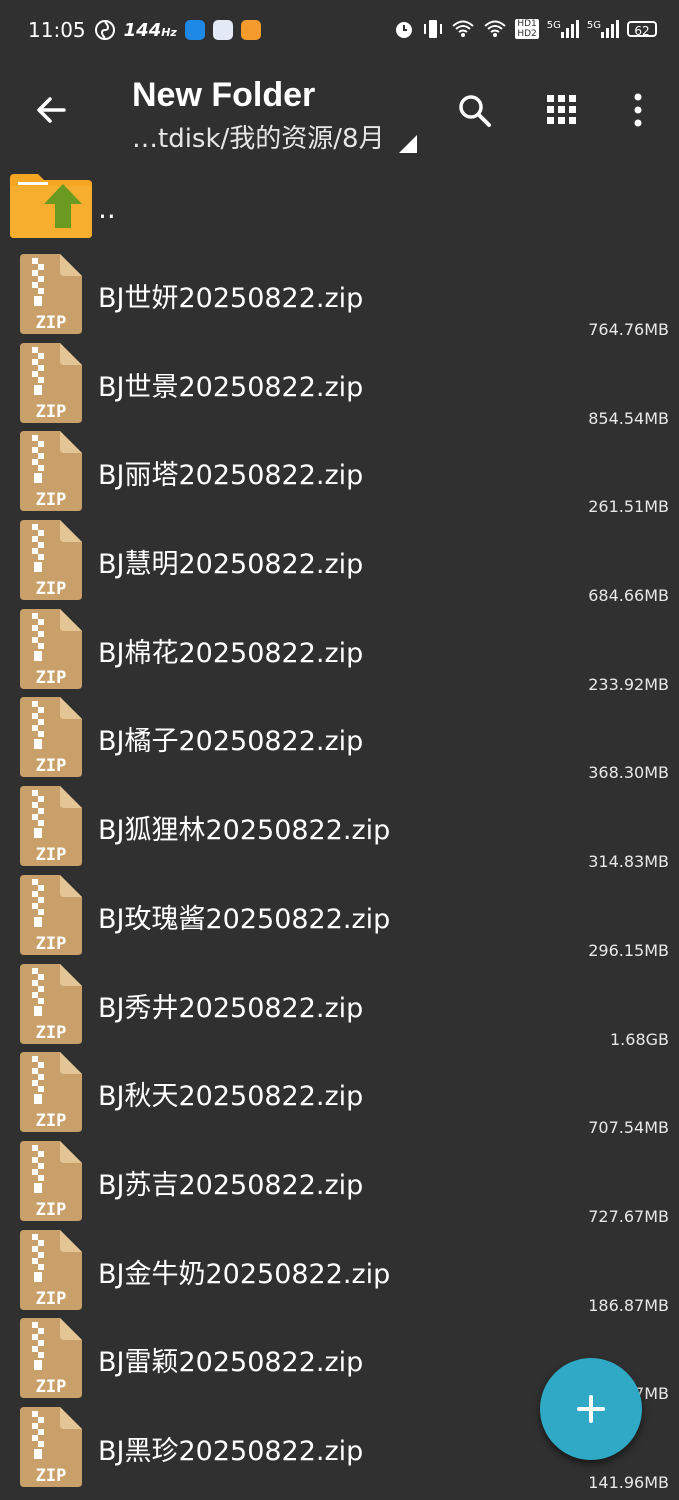 The height and width of the screenshot is (1500, 679). I want to click on file-row: ZIP BJ慧明20250822.zip 684.66MB, so click(339, 557).